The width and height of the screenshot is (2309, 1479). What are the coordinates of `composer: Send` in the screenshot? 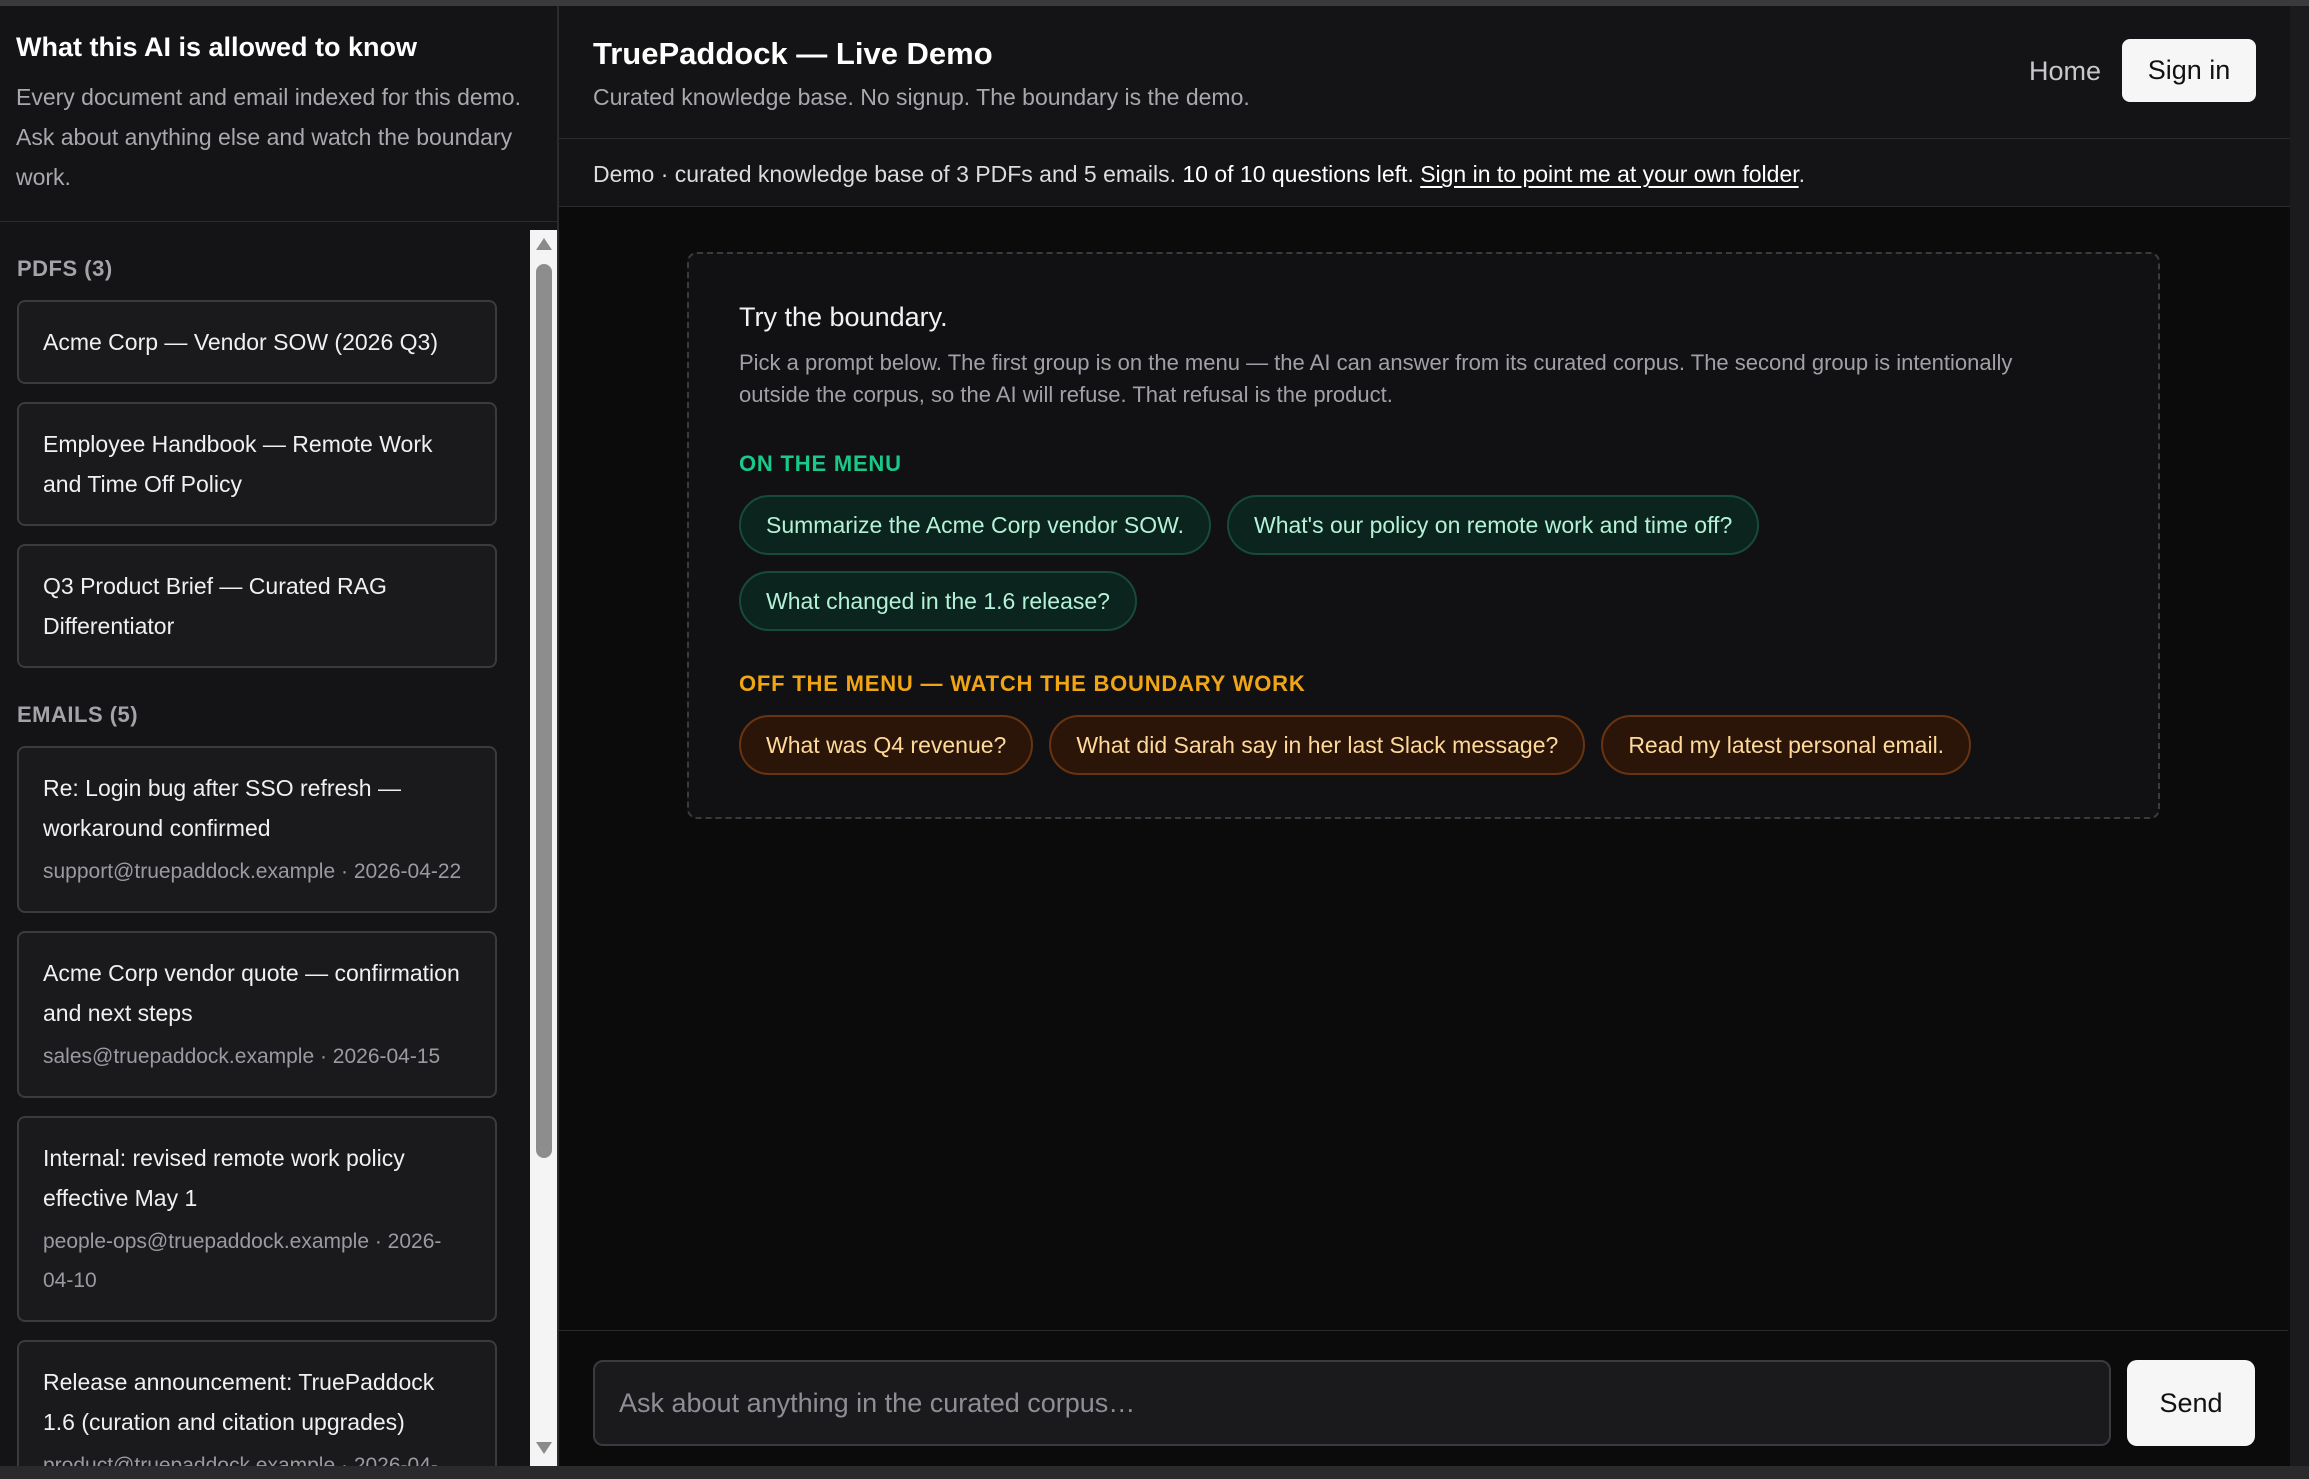 It's located at (1423, 1398).